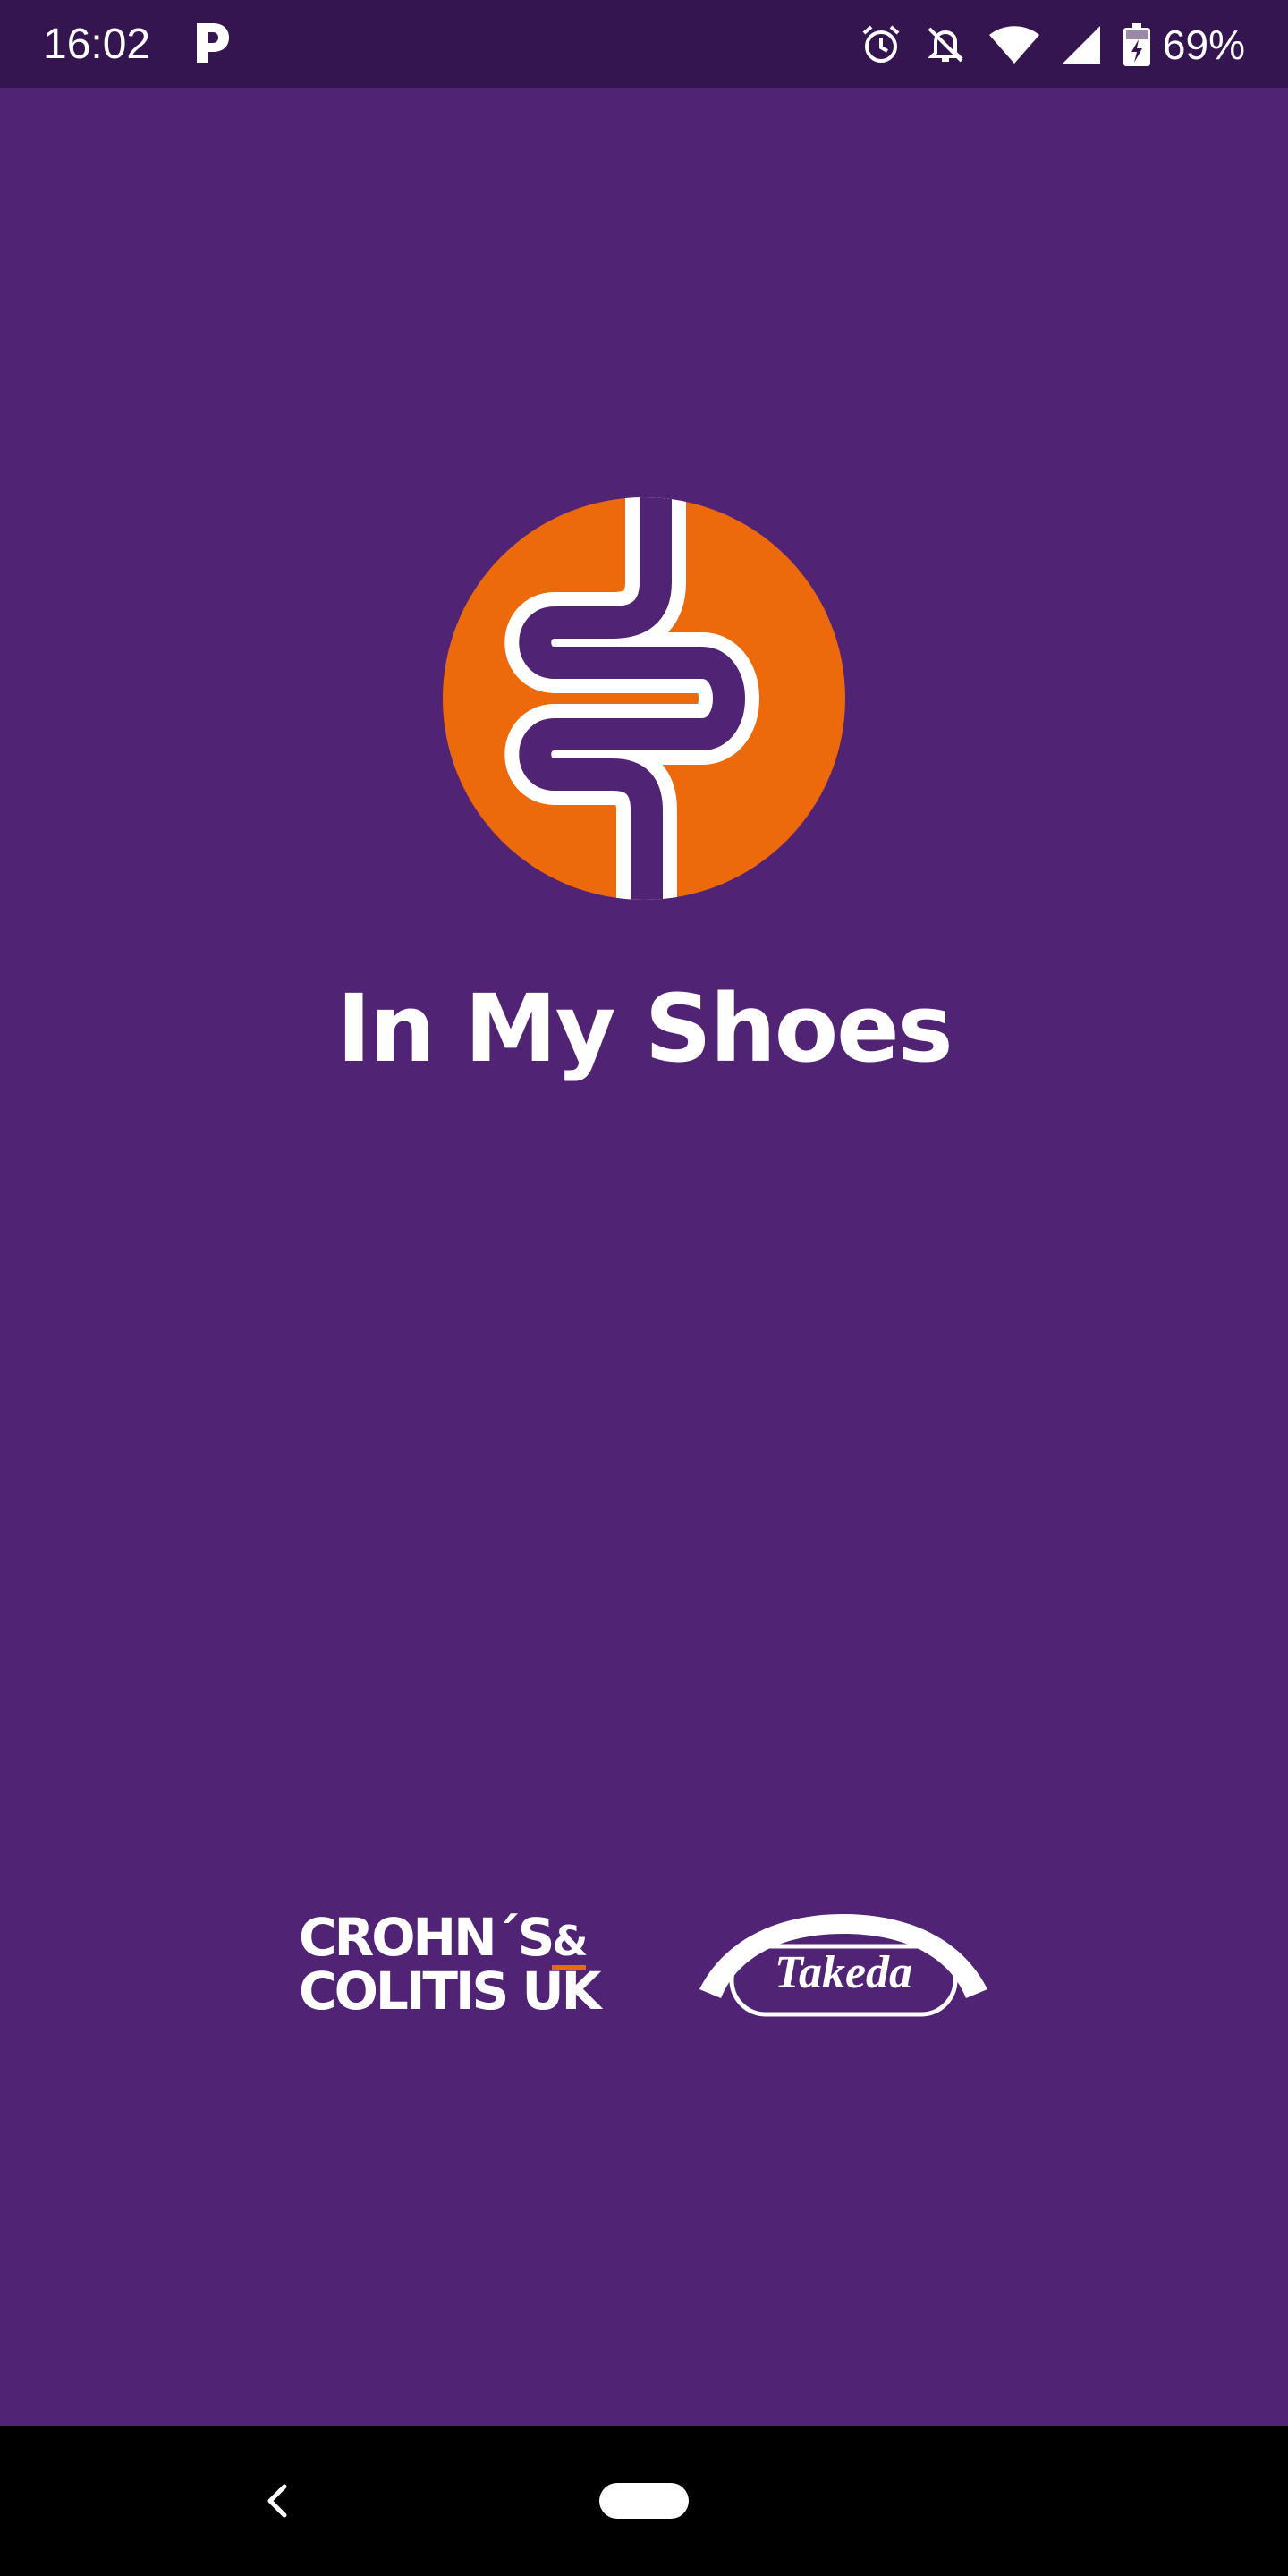 The height and width of the screenshot is (2576, 1288). What do you see at coordinates (644, 698) in the screenshot?
I see `intestine-logo-icon` at bounding box center [644, 698].